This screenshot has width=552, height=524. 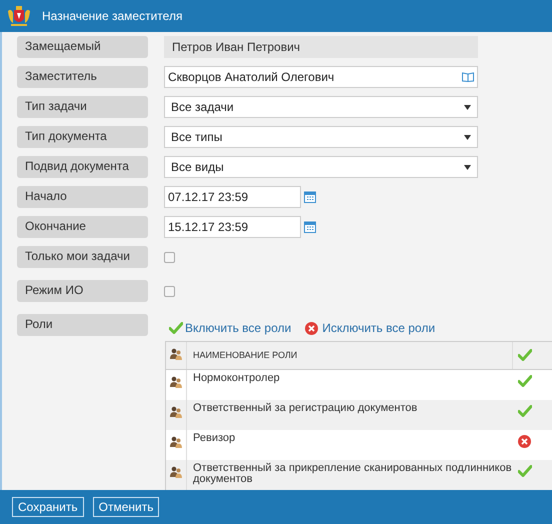 I want to click on exclude-all-link: Исключить все роли, so click(x=370, y=328).